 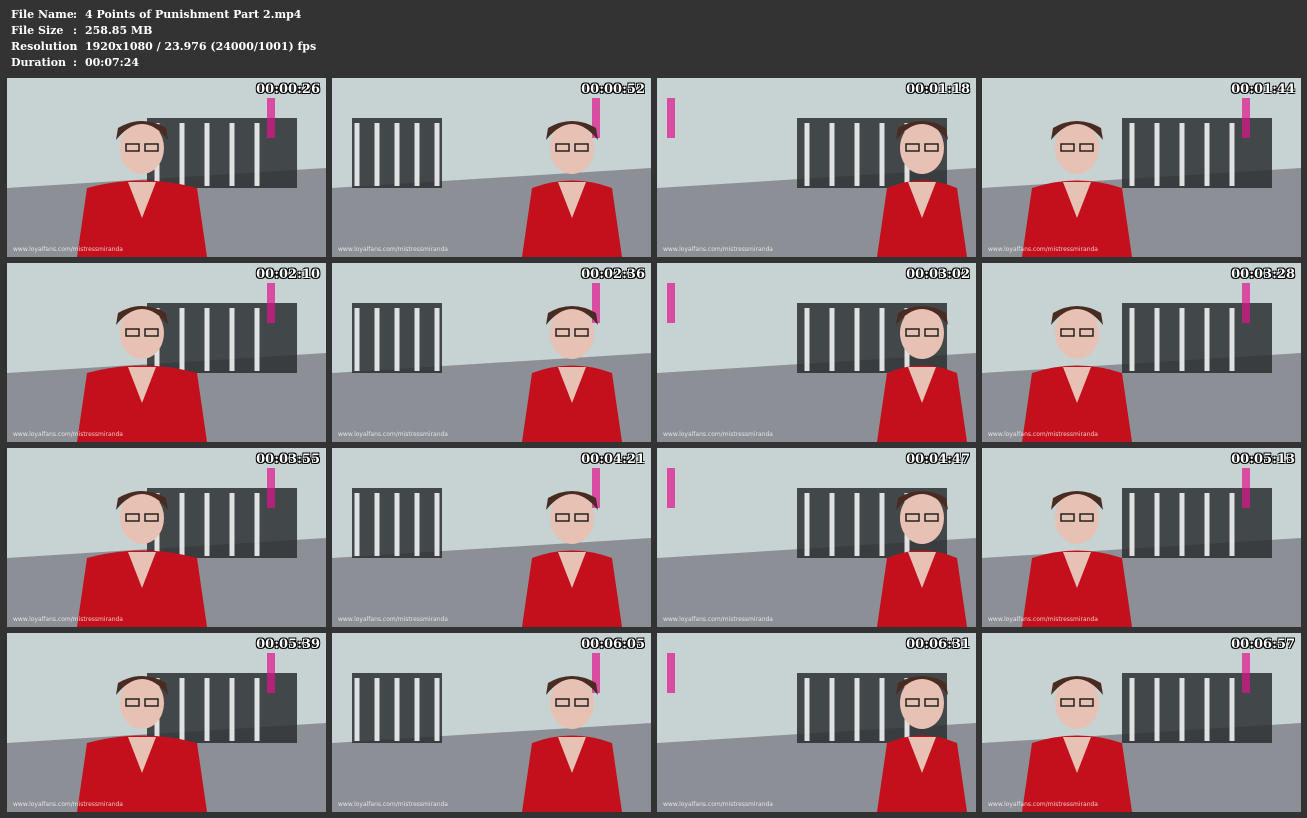 What do you see at coordinates (1263, 89) in the screenshot?
I see `timestamp-label: 00:01:44` at bounding box center [1263, 89].